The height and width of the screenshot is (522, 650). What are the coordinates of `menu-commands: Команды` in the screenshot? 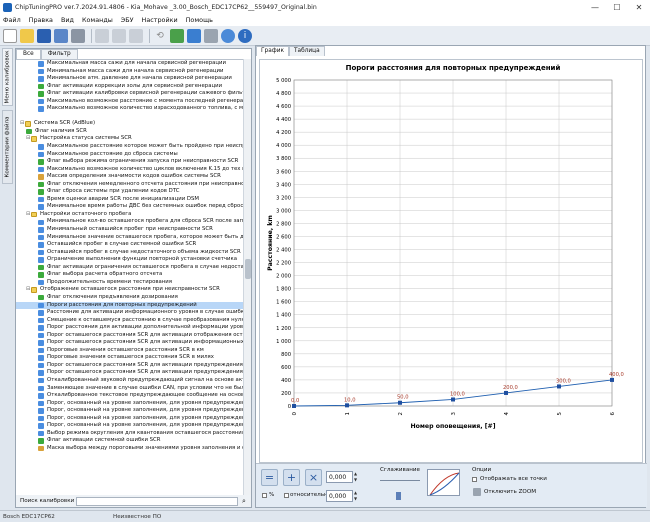 It's located at (97, 20).